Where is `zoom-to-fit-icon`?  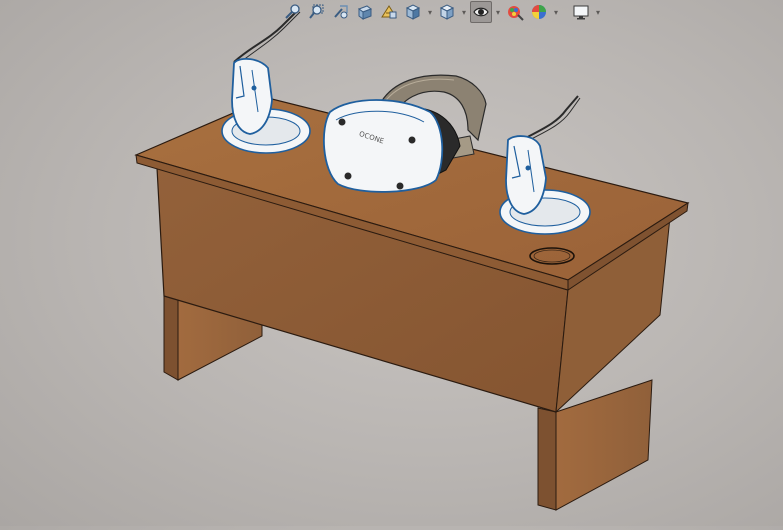 zoom-to-fit-icon is located at coordinates (292, 11).